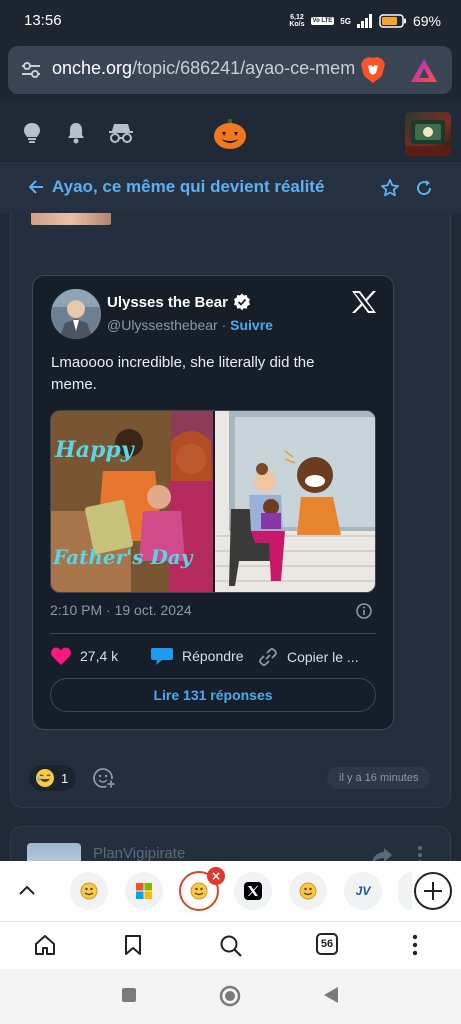 This screenshot has width=461, height=1024. I want to click on tab-partial, so click(405, 891).